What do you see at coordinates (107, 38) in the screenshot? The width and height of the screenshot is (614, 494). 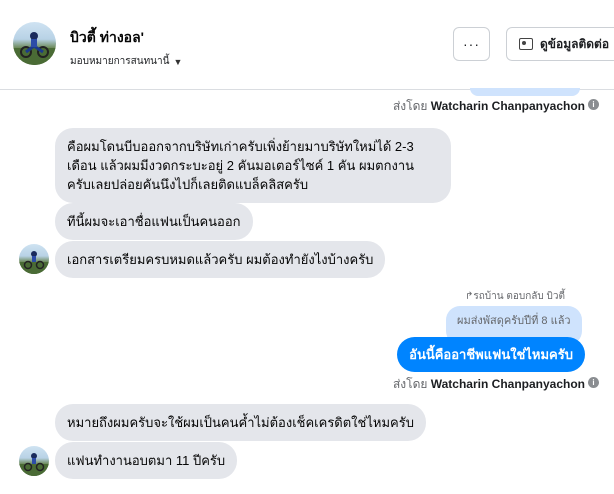 I see `contact-name: บิวตี้ ท่างอล'` at bounding box center [107, 38].